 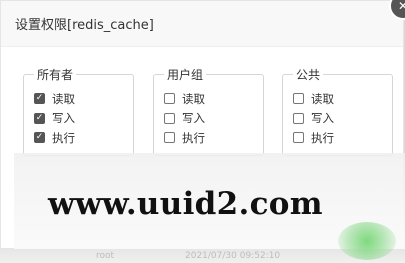 What do you see at coordinates (84, 25) in the screenshot?
I see `dialog-title: 设置权限[redis_cache]` at bounding box center [84, 25].